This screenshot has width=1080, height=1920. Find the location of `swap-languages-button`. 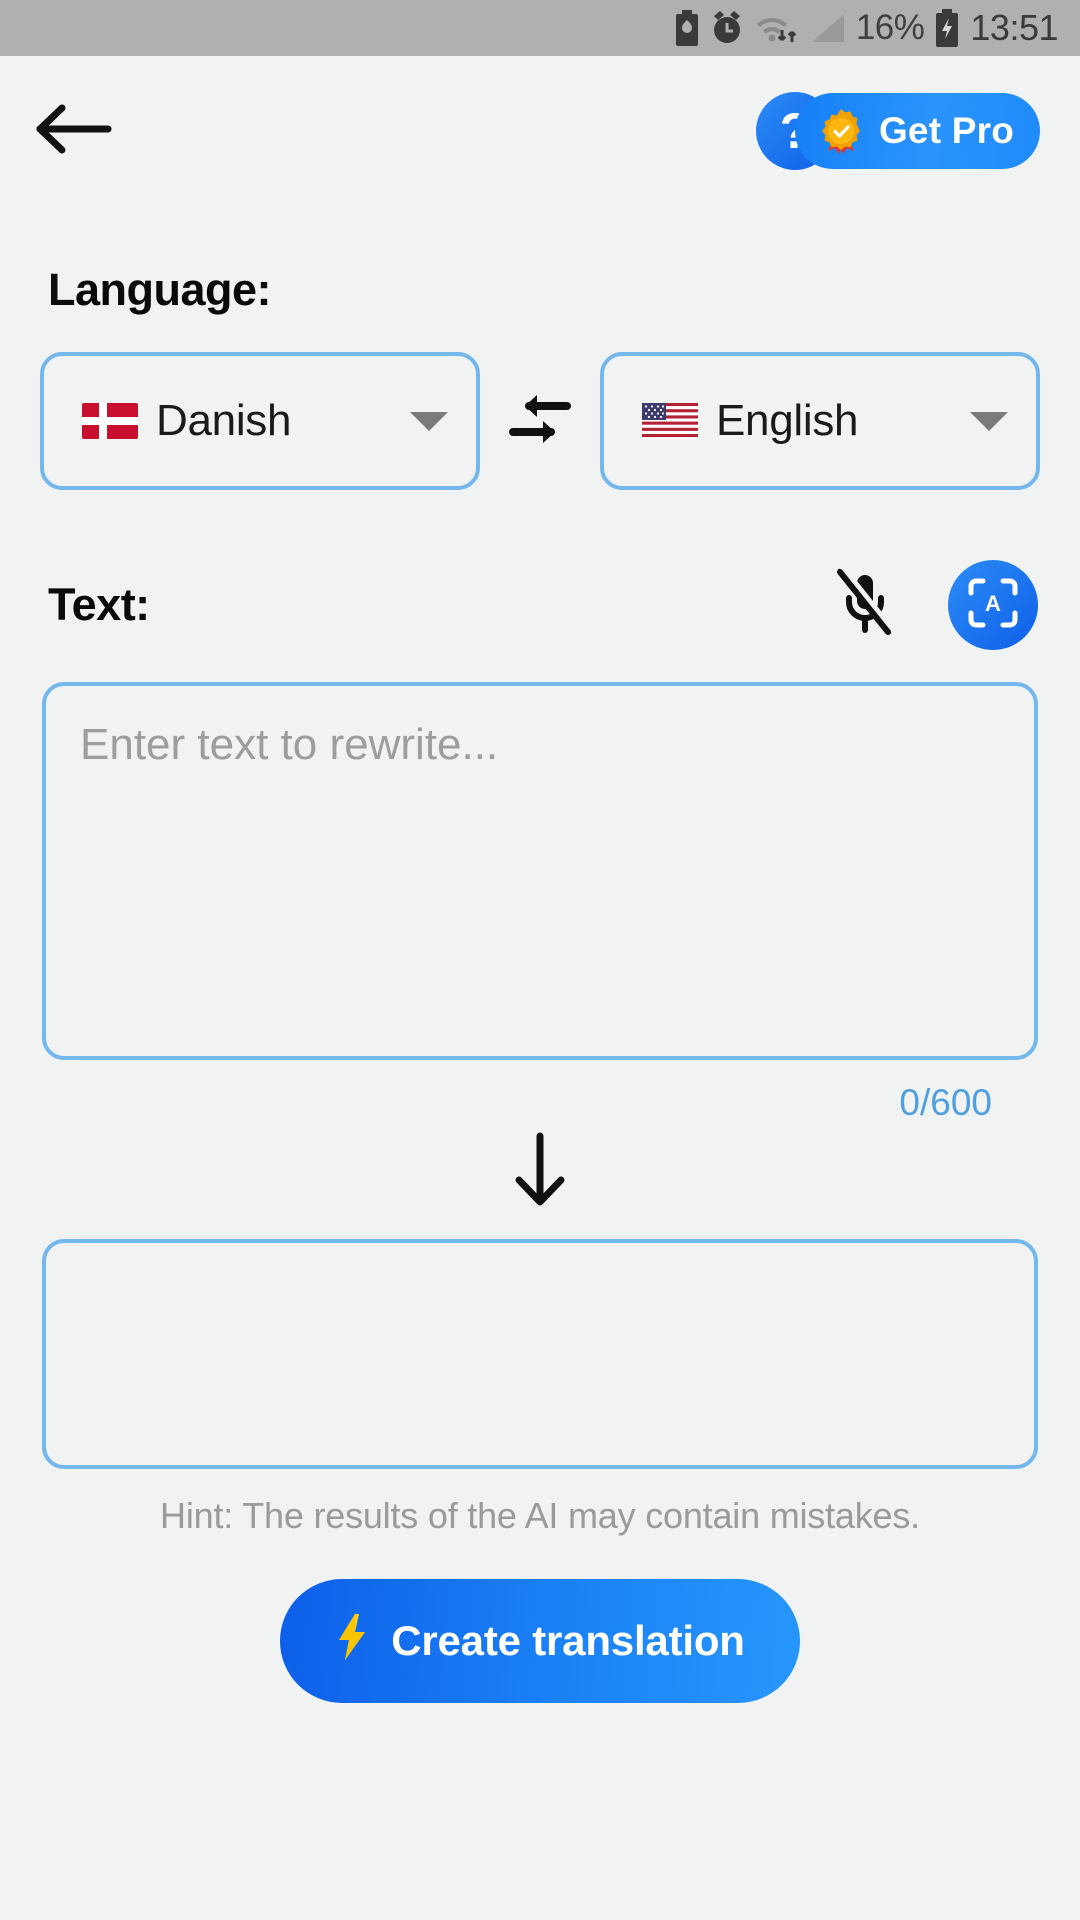

swap-languages-button is located at coordinates (540, 421).